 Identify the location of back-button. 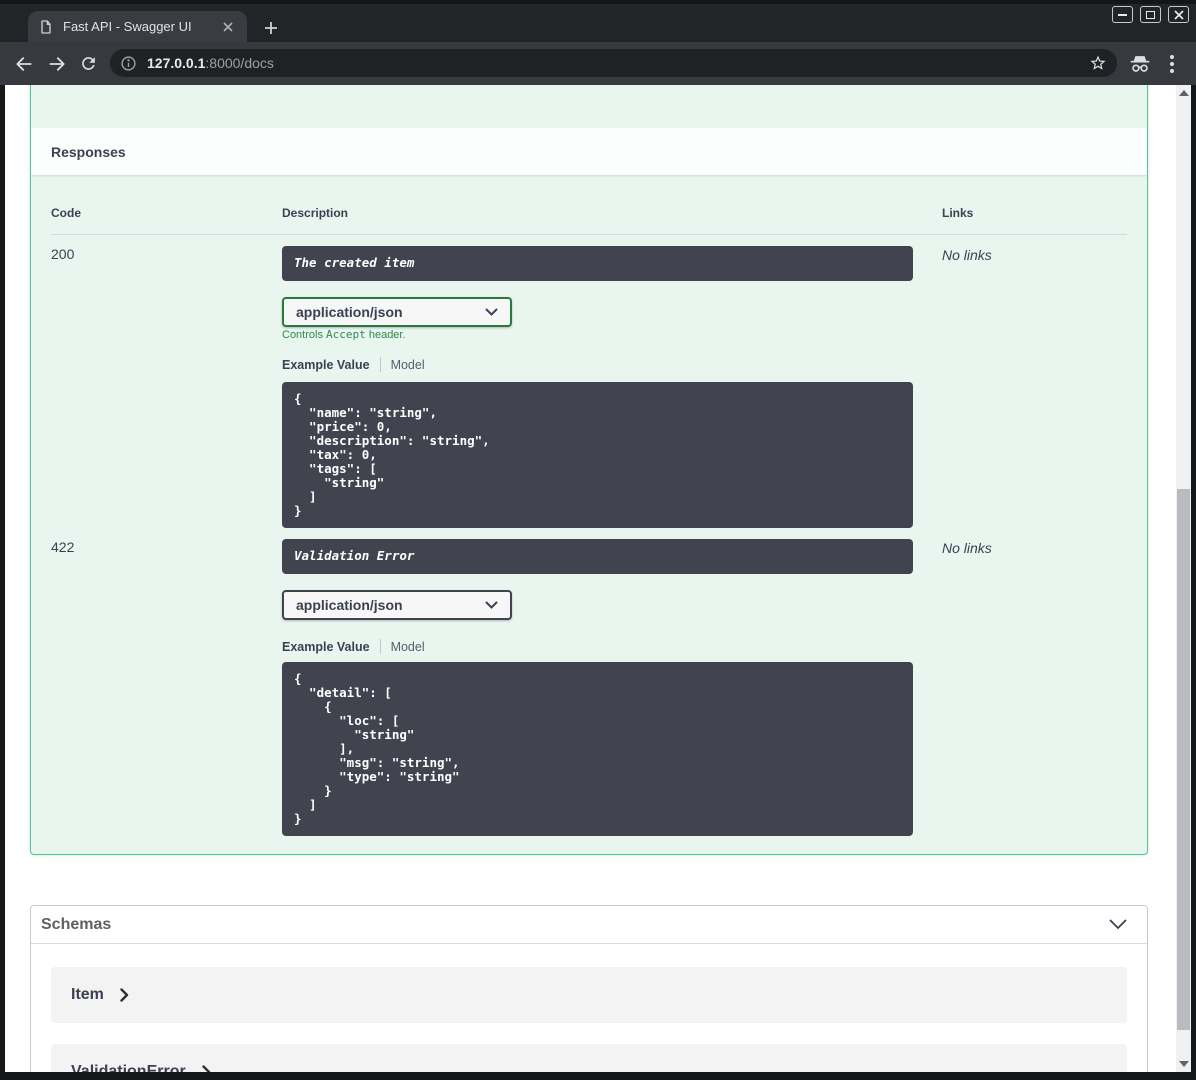
(23, 63).